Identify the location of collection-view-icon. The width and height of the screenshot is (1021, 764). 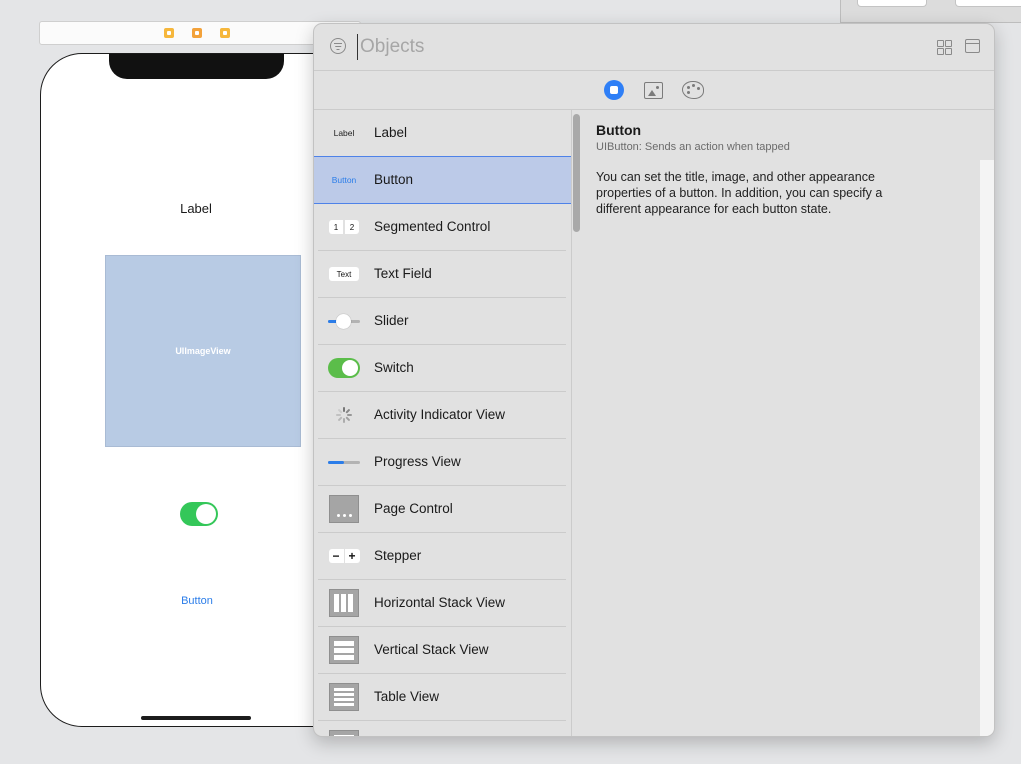
(344, 733).